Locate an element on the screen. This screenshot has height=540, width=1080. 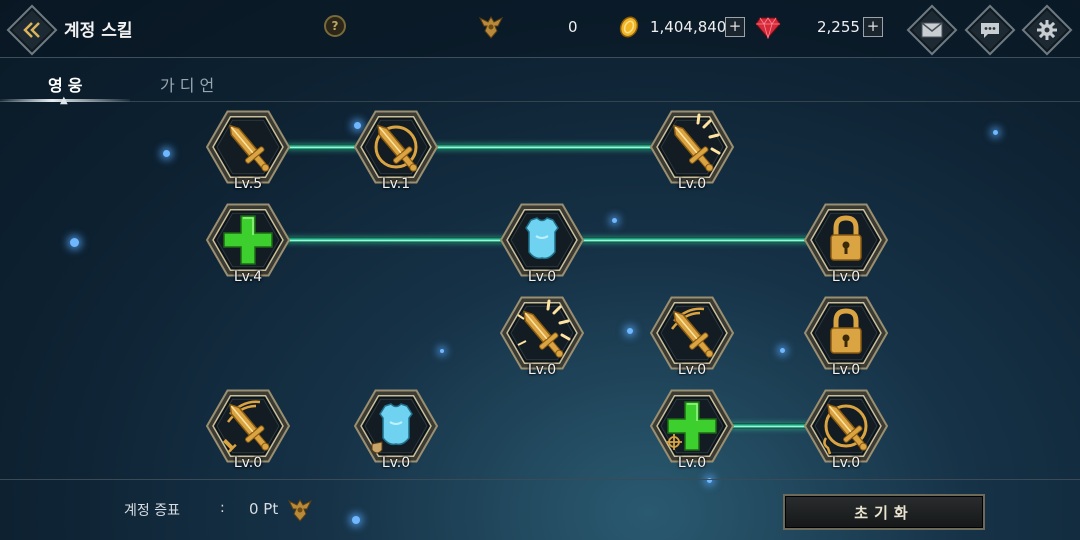
double-chevron-left-icon is located at coordinates (32, 30).